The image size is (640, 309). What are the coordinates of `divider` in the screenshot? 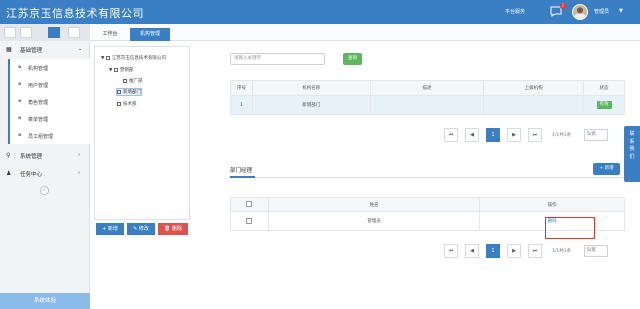 It's located at (427, 177).